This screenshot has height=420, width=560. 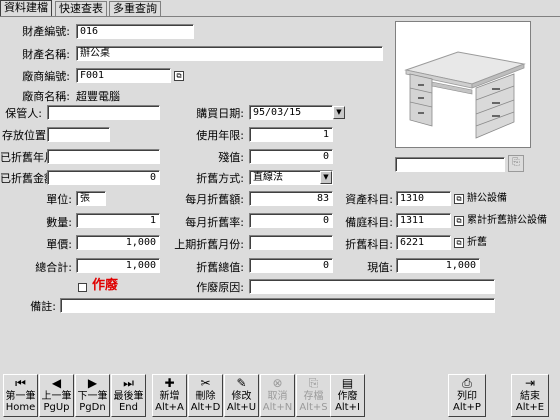 I want to click on qty-label: 數量:, so click(x=59, y=222).